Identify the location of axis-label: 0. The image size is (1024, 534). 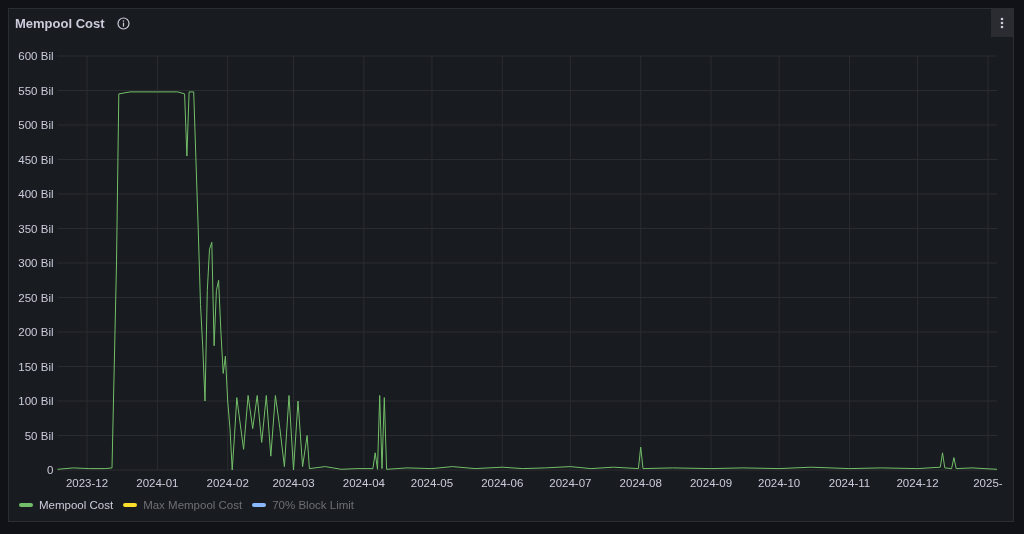
(50, 470).